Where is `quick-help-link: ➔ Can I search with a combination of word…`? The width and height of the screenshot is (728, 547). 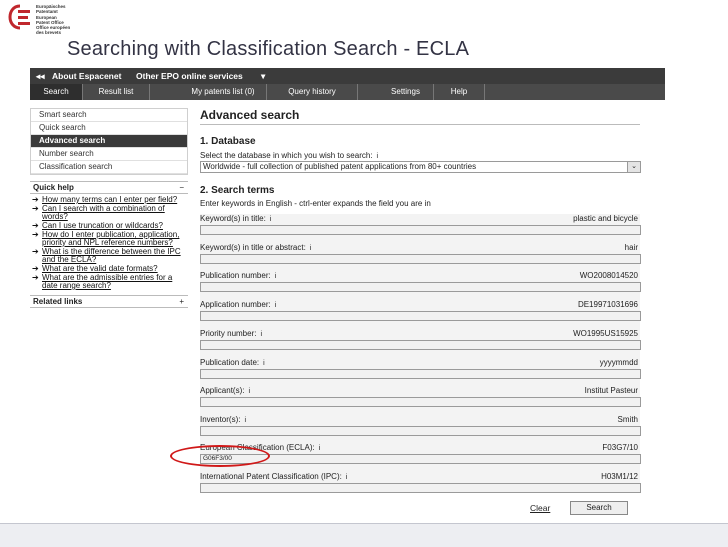
quick-help-link: ➔ Can I search with a combination of word… is located at coordinates (109, 212).